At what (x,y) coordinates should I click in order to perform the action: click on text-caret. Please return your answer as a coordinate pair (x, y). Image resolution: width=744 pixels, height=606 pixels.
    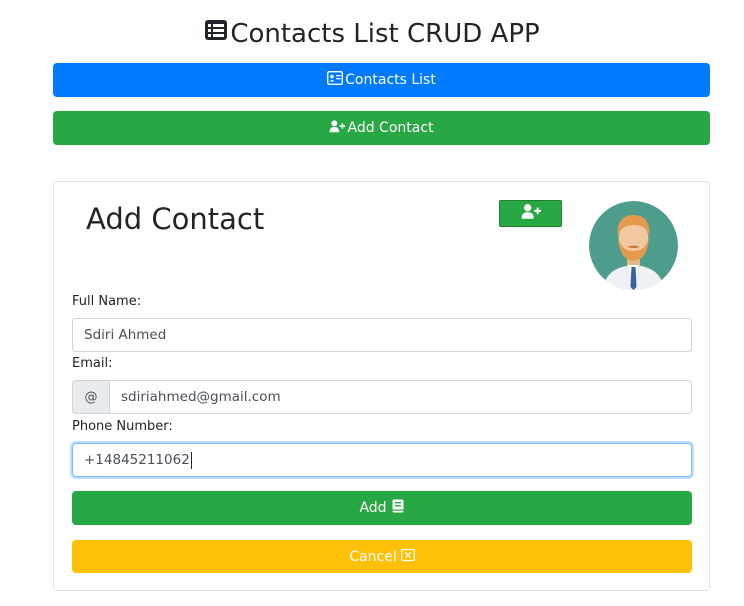
    Looking at the image, I should click on (191, 460).